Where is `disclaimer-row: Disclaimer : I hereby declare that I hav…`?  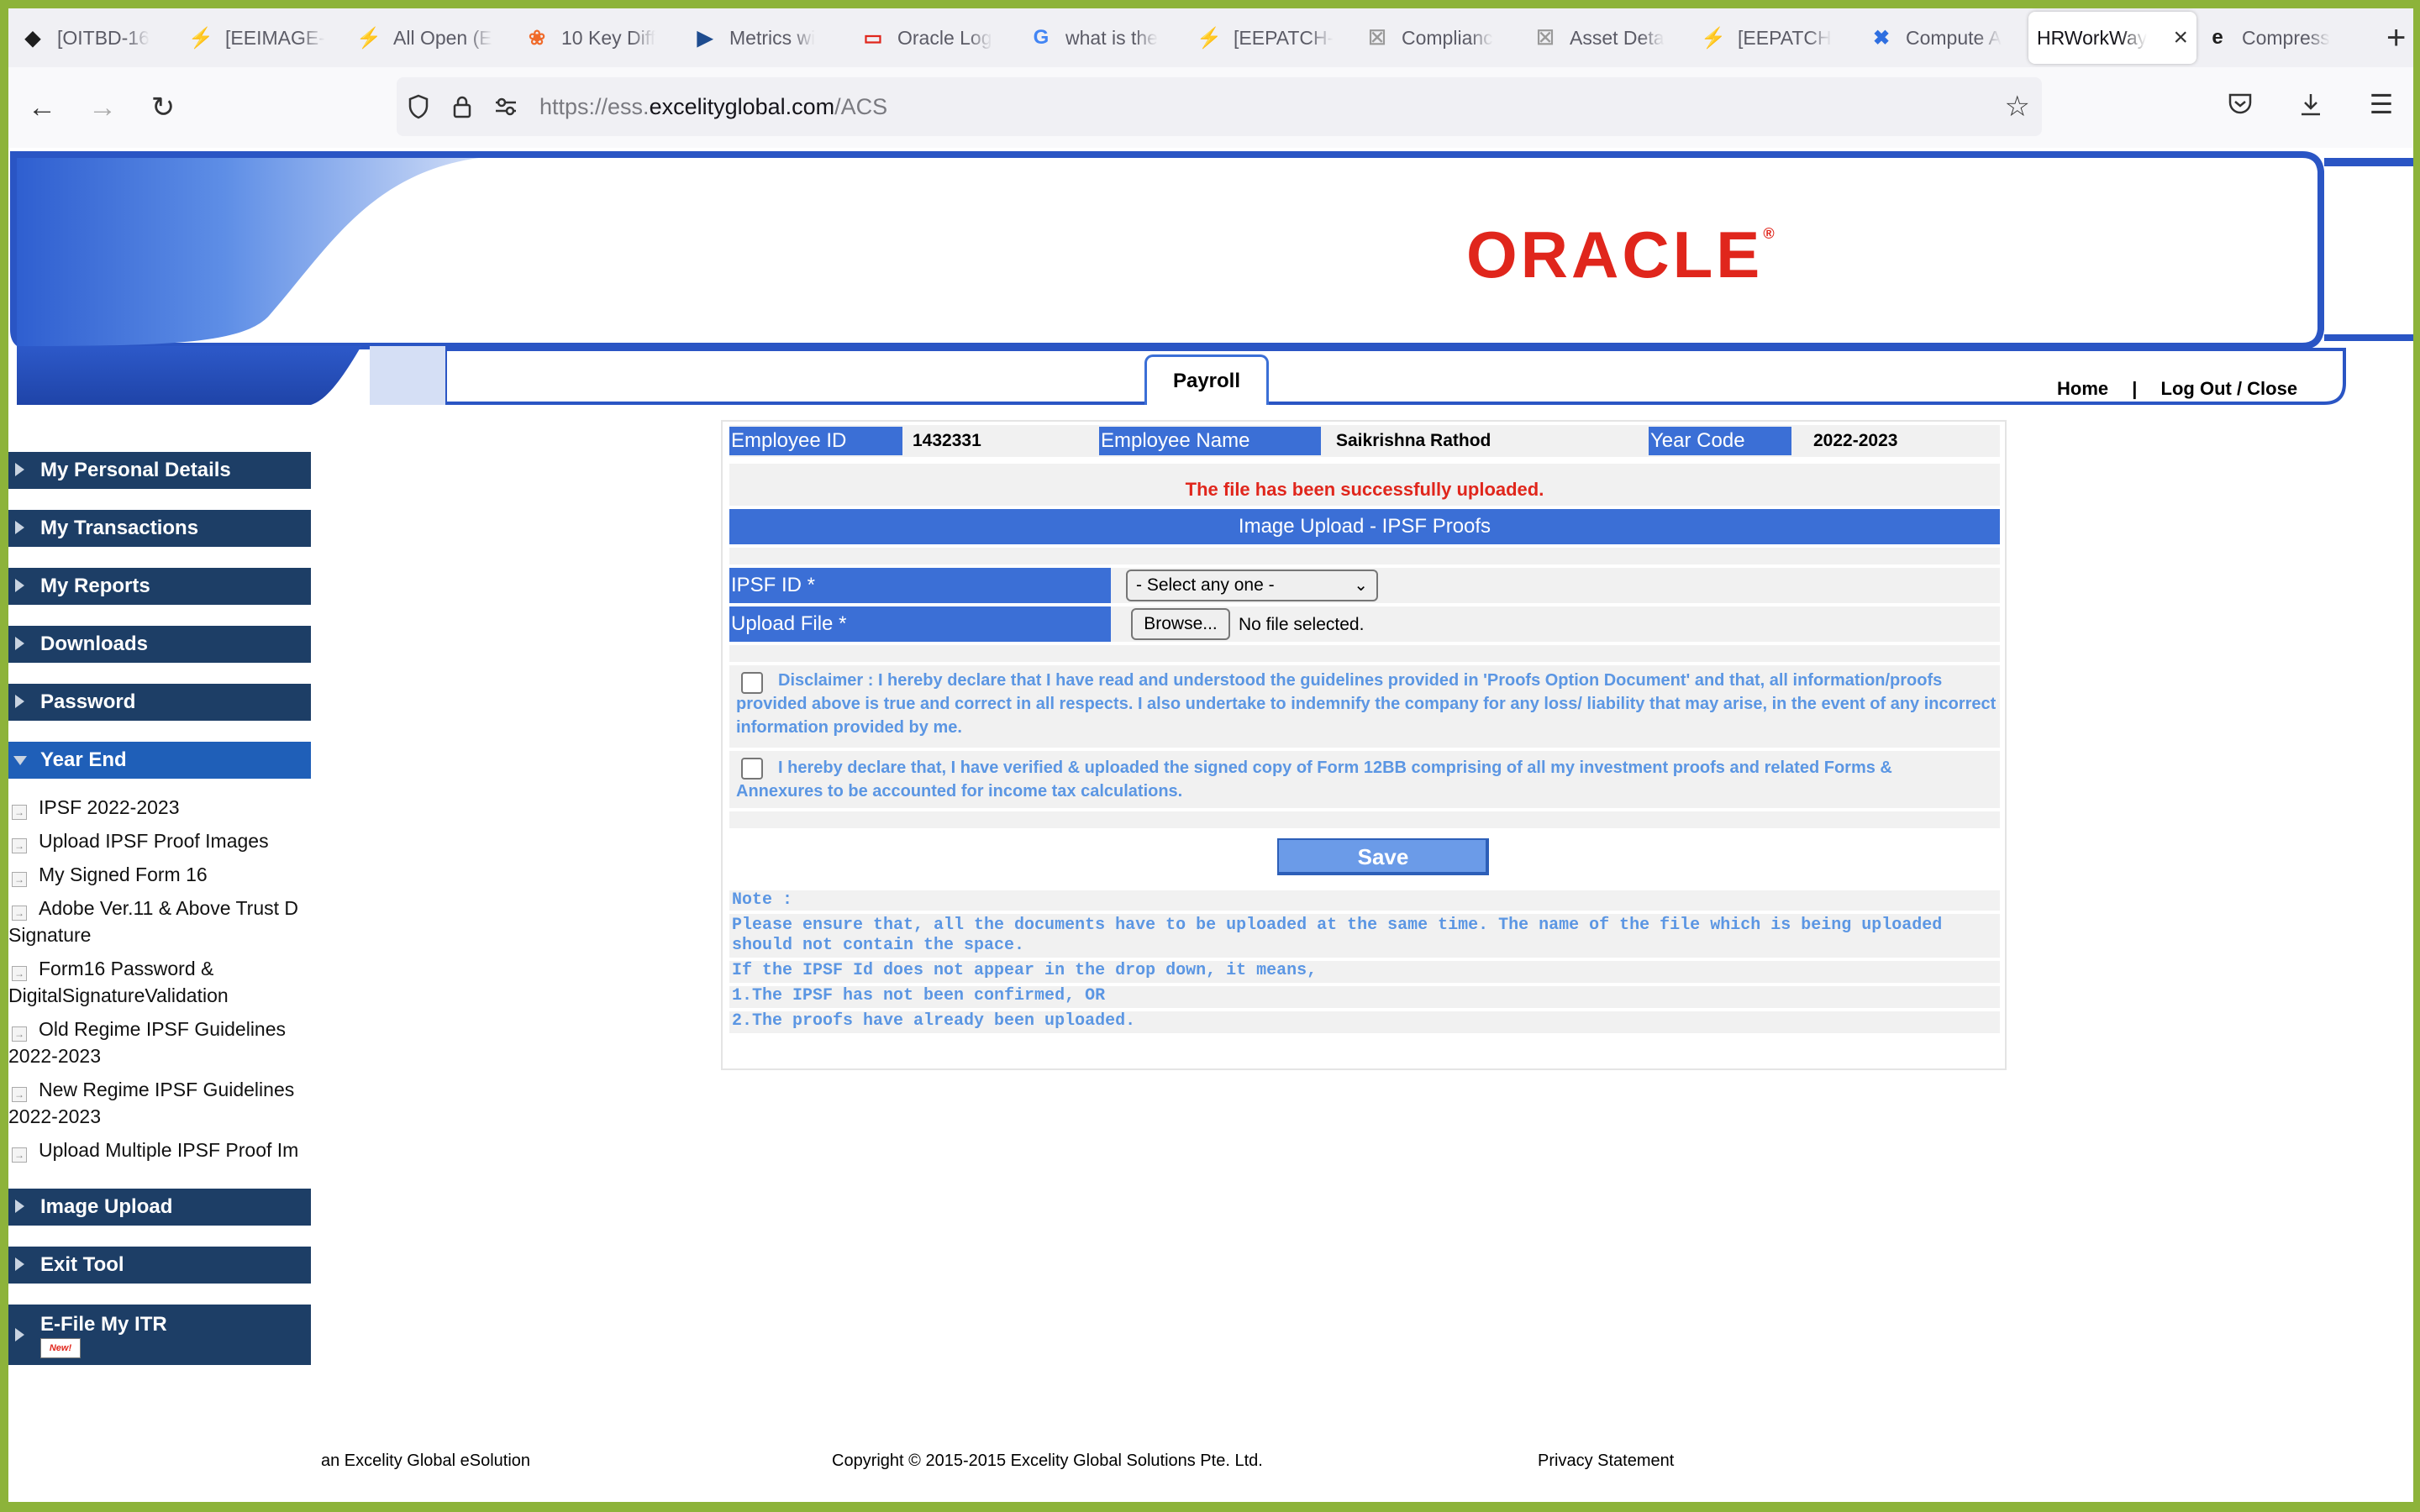
disclaimer-row: Disclaimer : I hereby declare that I hav… is located at coordinates (1364, 706).